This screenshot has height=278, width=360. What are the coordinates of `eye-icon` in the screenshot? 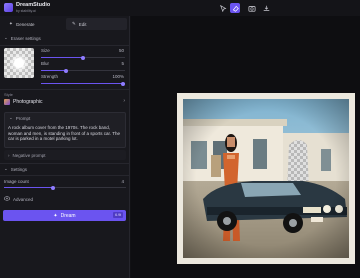 It's located at (7, 199).